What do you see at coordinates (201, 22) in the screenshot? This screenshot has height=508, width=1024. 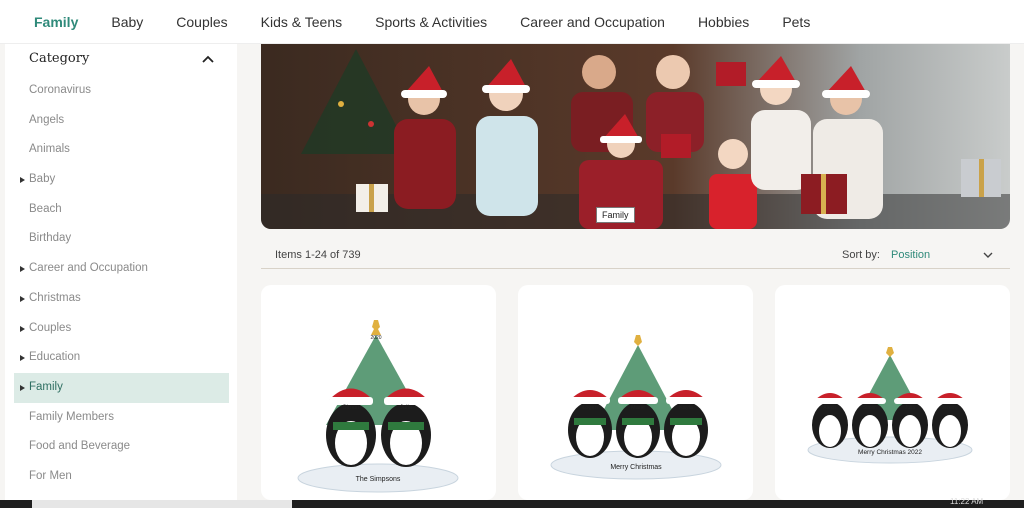 I see `nav-couples: Couples` at bounding box center [201, 22].